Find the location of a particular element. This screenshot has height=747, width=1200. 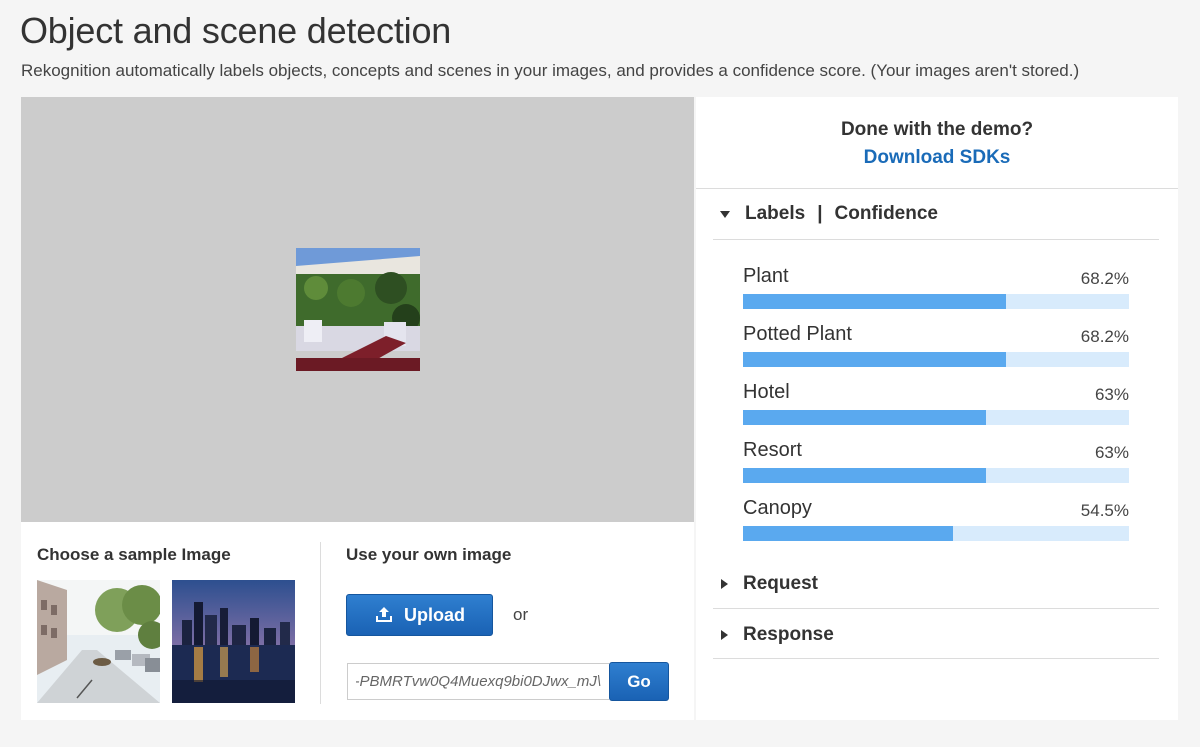

upload-button: Upload is located at coordinates (419, 615).